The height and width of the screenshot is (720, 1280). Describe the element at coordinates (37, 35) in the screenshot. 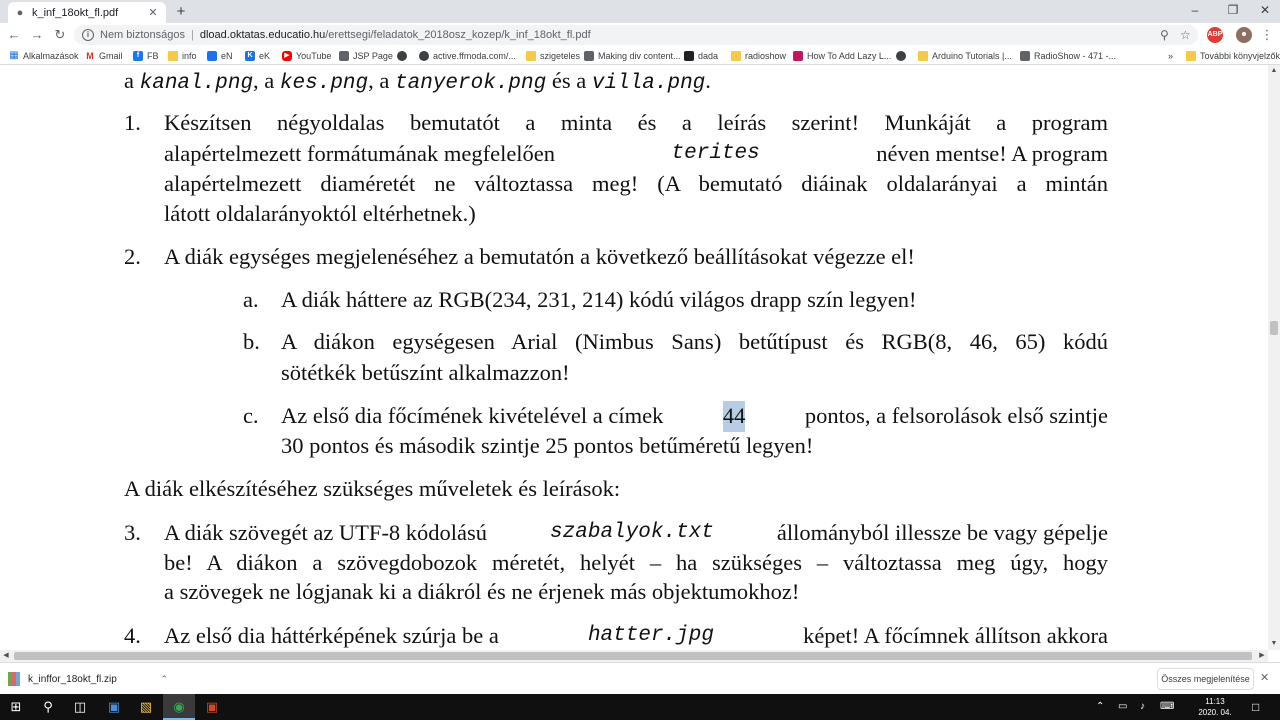

I see `forward-button: →` at that location.